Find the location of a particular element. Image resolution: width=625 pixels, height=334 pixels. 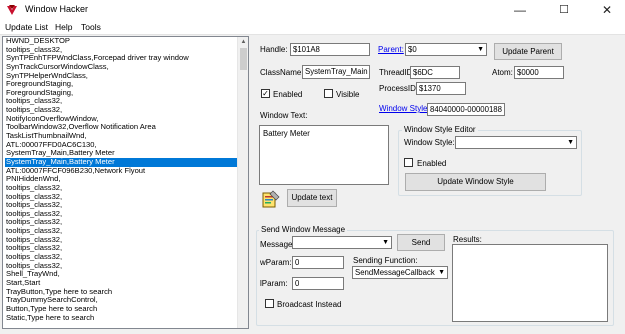

lparam-label: lParam: is located at coordinates (274, 283).